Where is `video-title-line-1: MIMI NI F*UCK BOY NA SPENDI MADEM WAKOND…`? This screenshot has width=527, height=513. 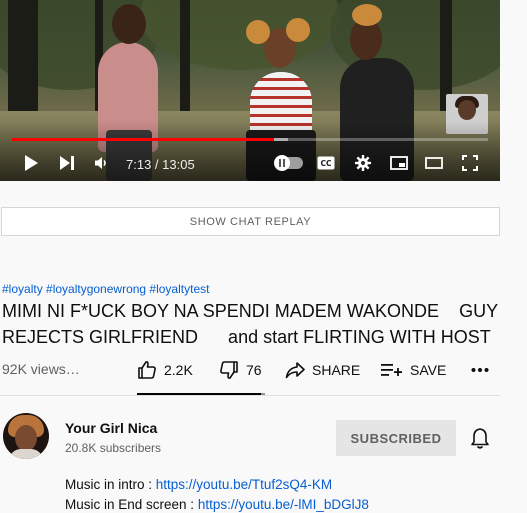 video-title-line-1: MIMI NI F*UCK BOY NA SPENDI MADEM WAKOND… is located at coordinates (250, 311).